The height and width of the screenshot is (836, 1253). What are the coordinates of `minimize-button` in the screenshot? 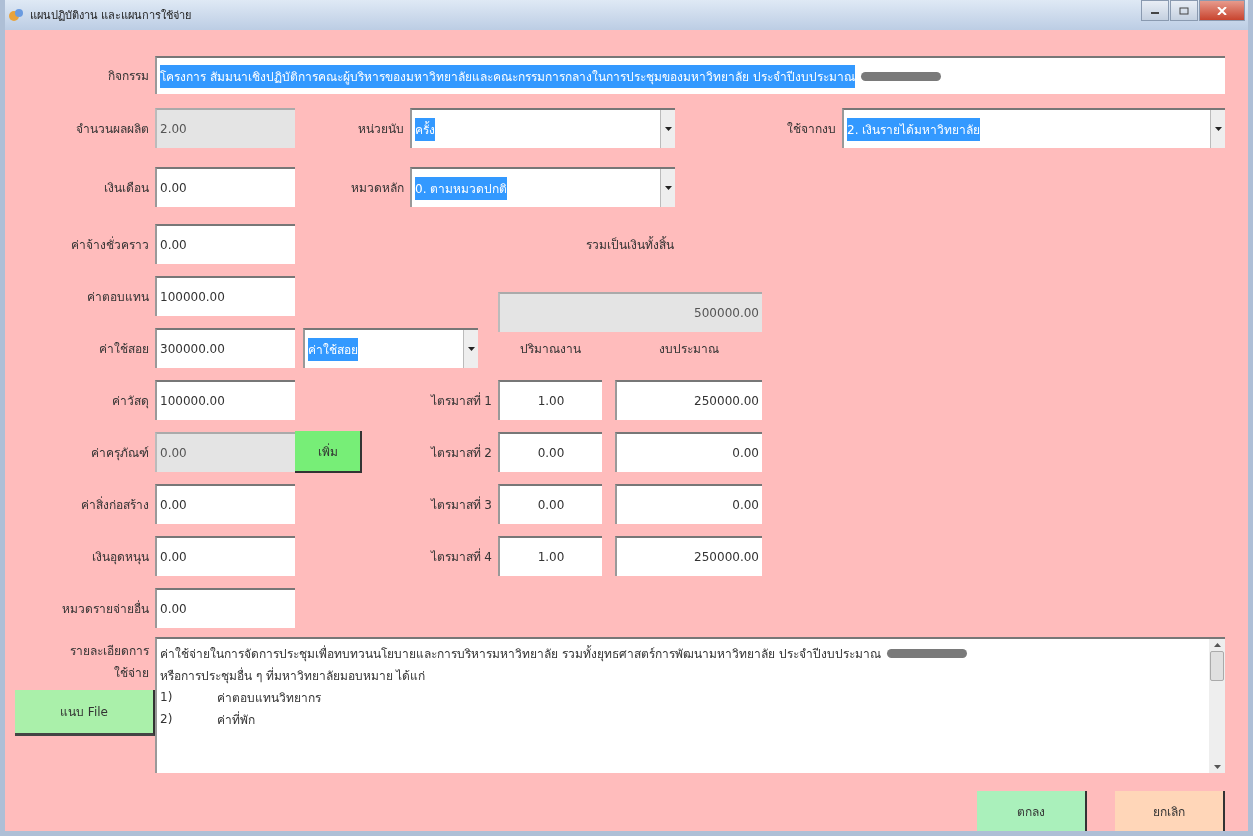 It's located at (1155, 10).